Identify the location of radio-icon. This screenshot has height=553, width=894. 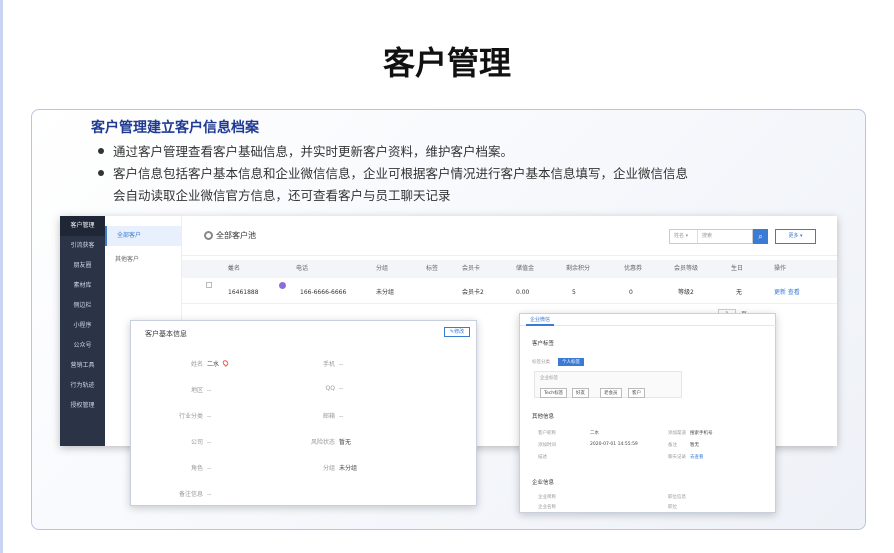
(208, 235).